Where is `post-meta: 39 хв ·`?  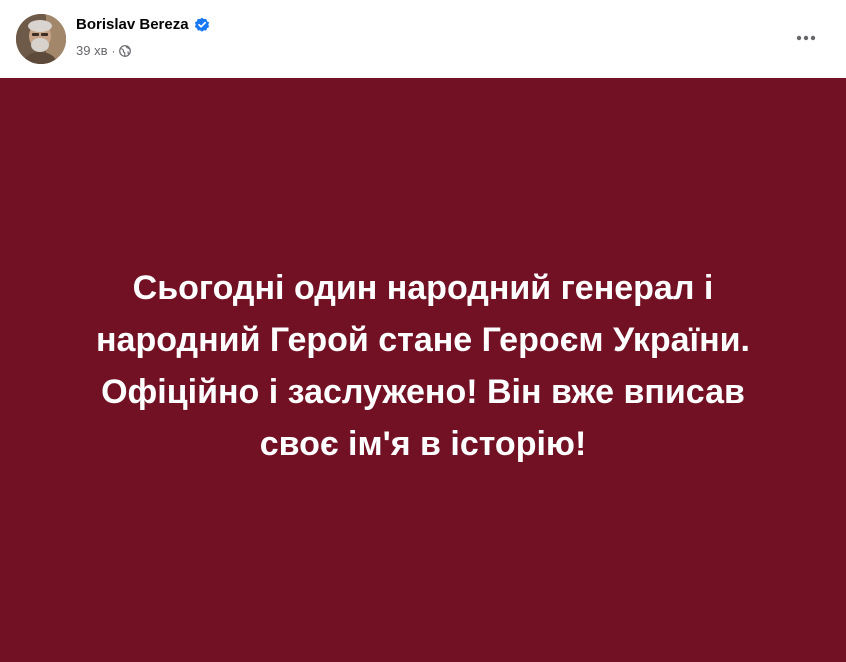
post-meta: 39 хв · is located at coordinates (104, 50).